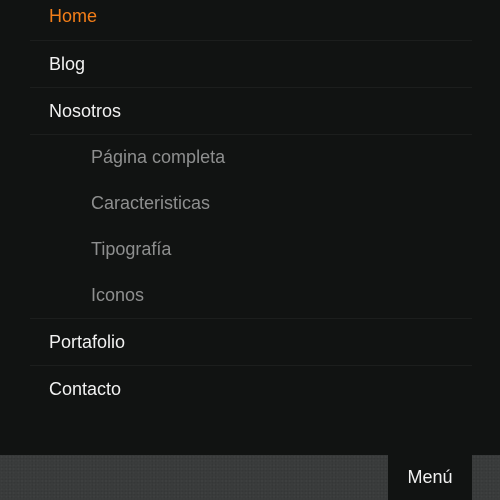  Describe the element at coordinates (430, 477) in the screenshot. I see `menu-toggle-button: Menú` at that location.